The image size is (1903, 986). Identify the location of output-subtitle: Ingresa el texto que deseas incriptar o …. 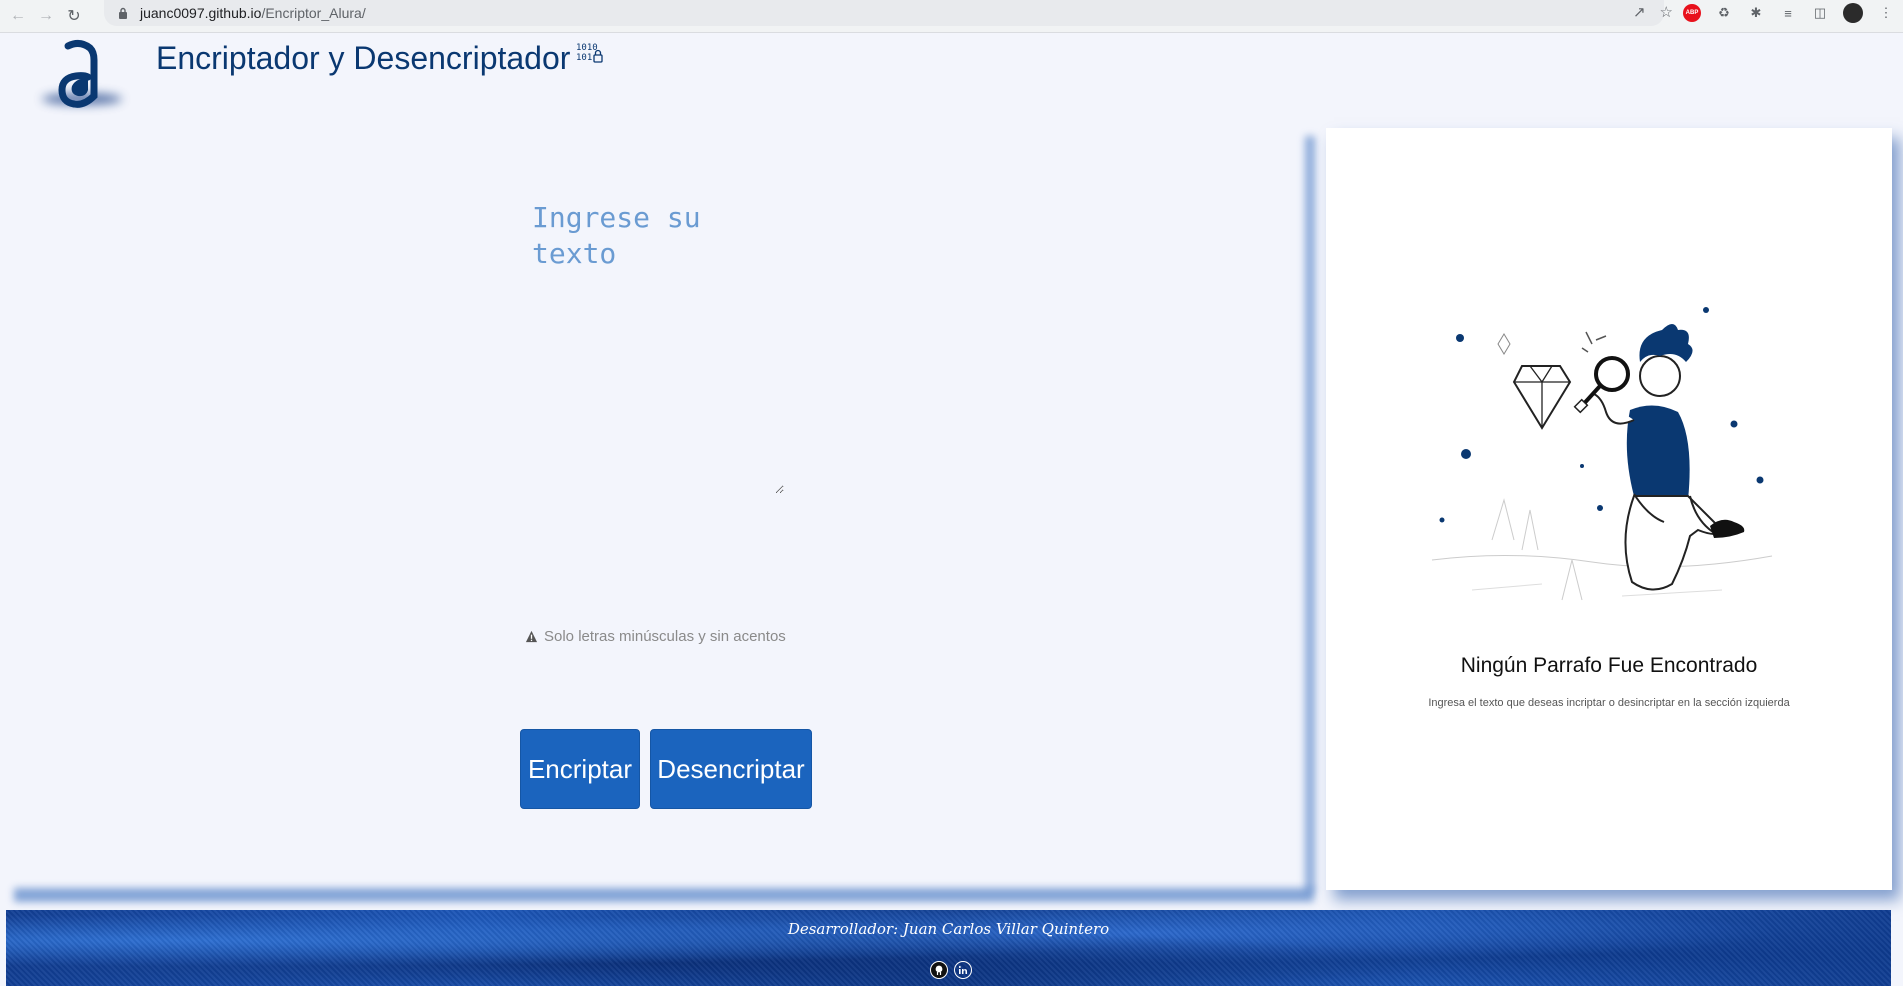
(1609, 703).